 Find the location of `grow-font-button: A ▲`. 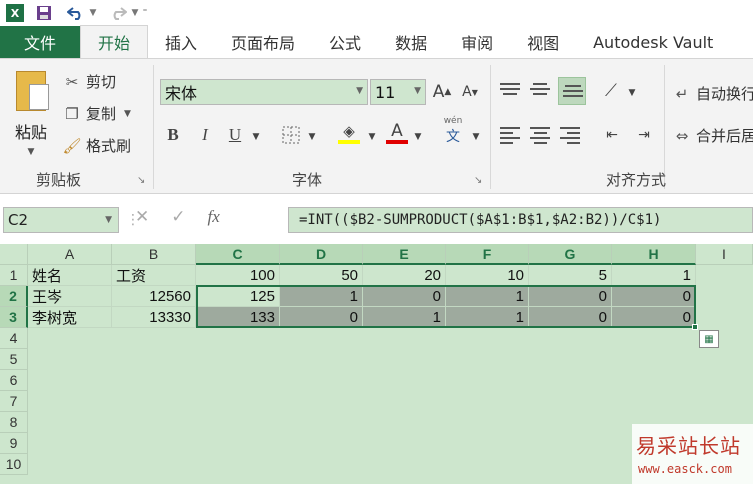

grow-font-button: A ▲ is located at coordinates (442, 92).